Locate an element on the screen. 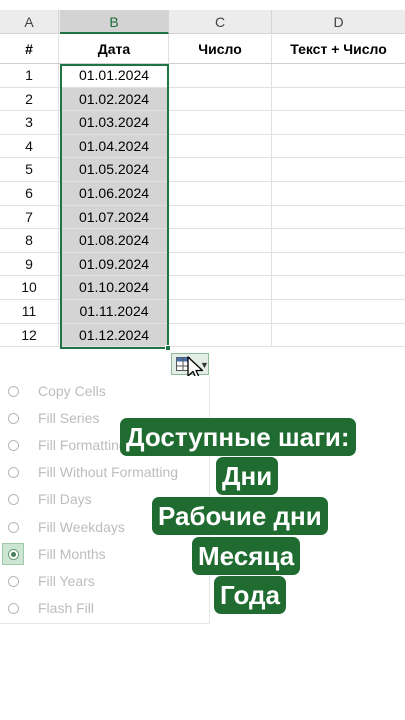  table-row: 5 01.05.2024 is located at coordinates (202, 170).